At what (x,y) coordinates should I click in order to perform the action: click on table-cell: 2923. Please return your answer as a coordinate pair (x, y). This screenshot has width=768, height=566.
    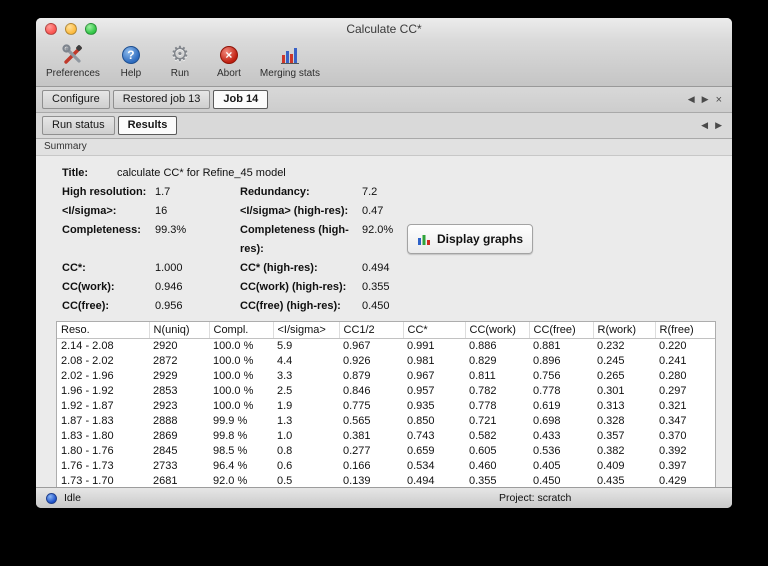
    Looking at the image, I should click on (165, 405).